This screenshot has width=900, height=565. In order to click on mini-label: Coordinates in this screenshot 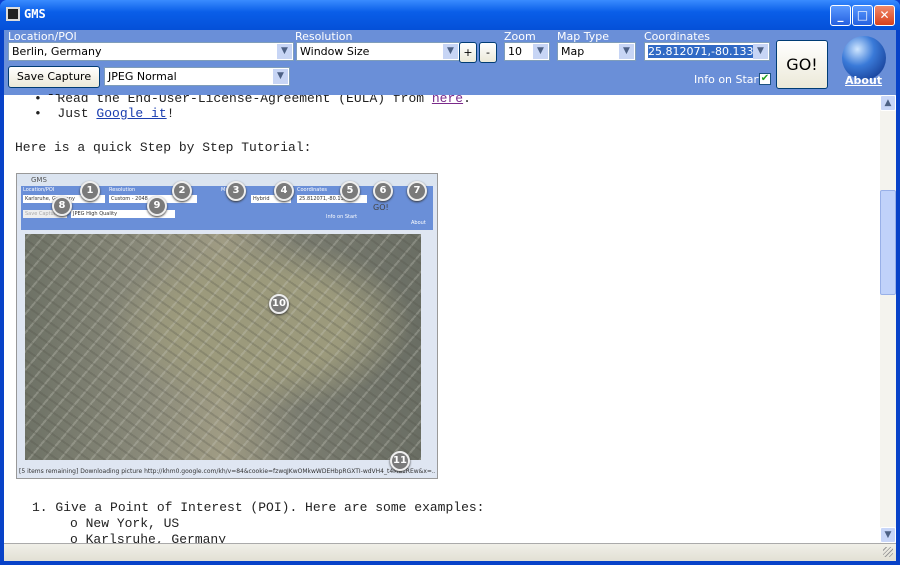, I will do `click(312, 190)`.